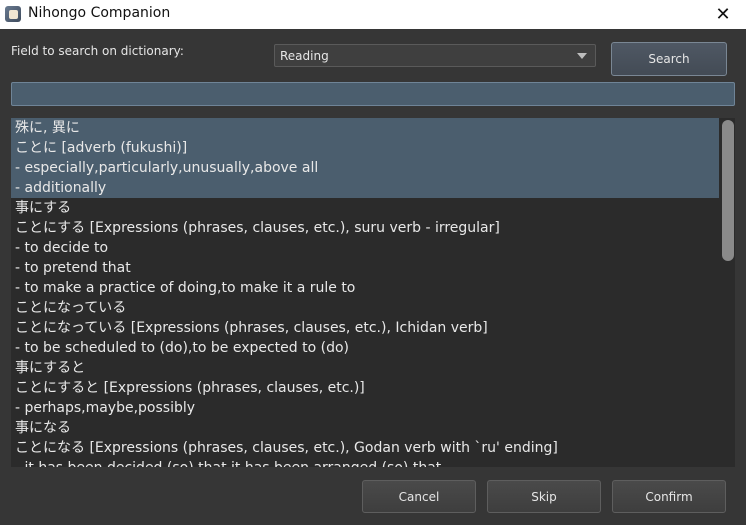  I want to click on close-icon: ✕, so click(723, 14).